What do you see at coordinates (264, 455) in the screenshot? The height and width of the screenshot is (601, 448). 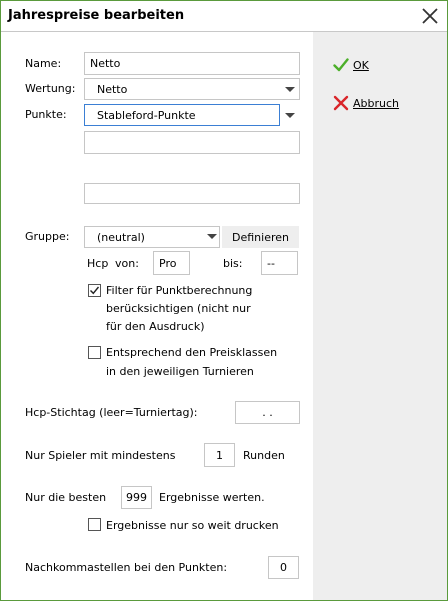 I see `runden-label: Runden` at bounding box center [264, 455].